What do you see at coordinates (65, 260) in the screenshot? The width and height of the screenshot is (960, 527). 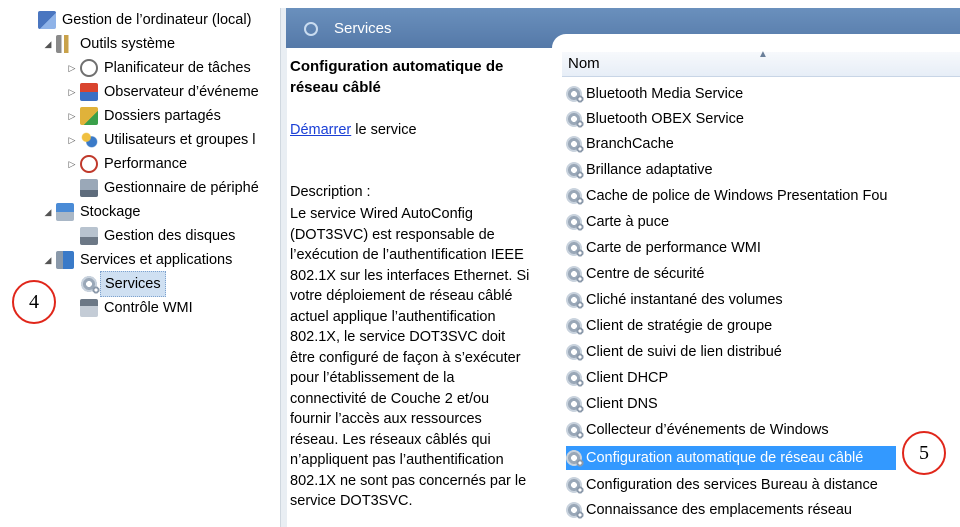 I see `services-apps-icon` at bounding box center [65, 260].